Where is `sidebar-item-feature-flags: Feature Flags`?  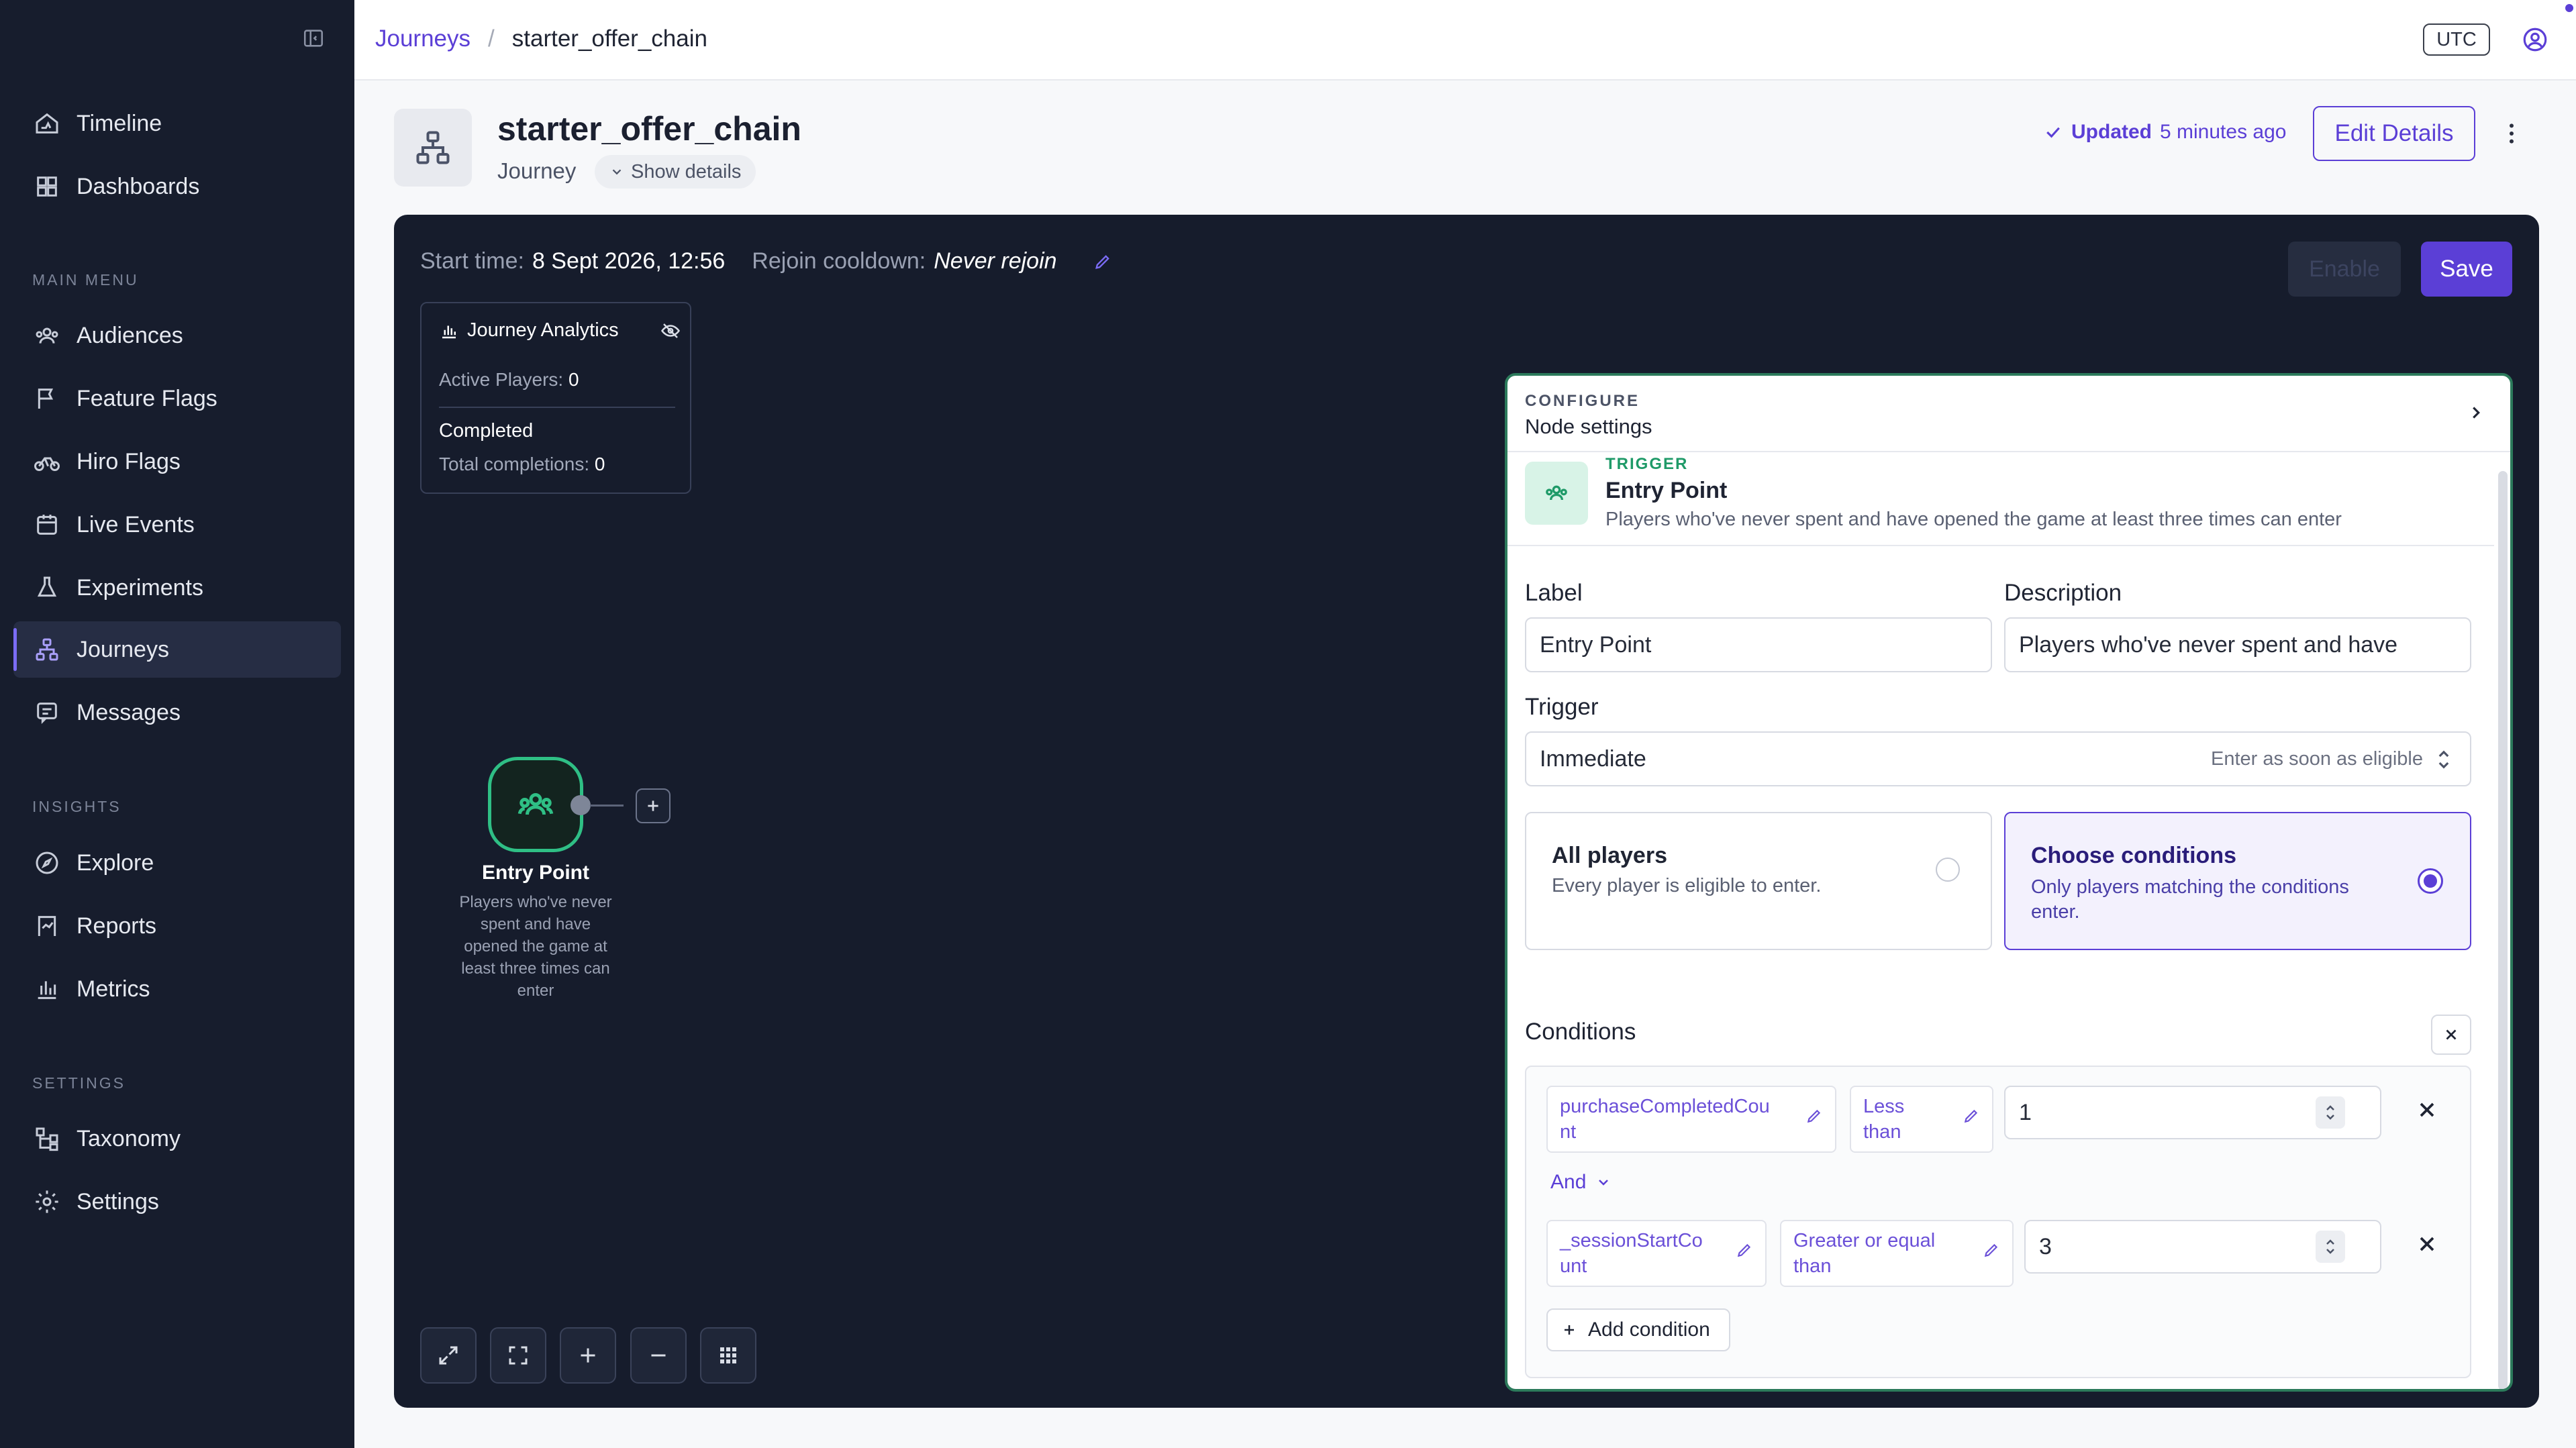
sidebar-item-feature-flags: Feature Flags is located at coordinates (177, 398).